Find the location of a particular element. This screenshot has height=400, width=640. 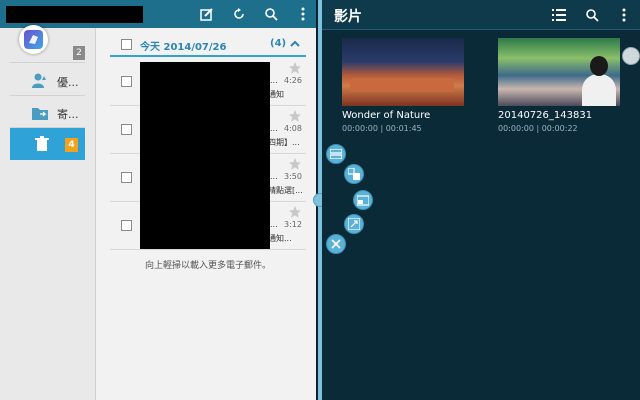

maximize-window-icon is located at coordinates (354, 224).